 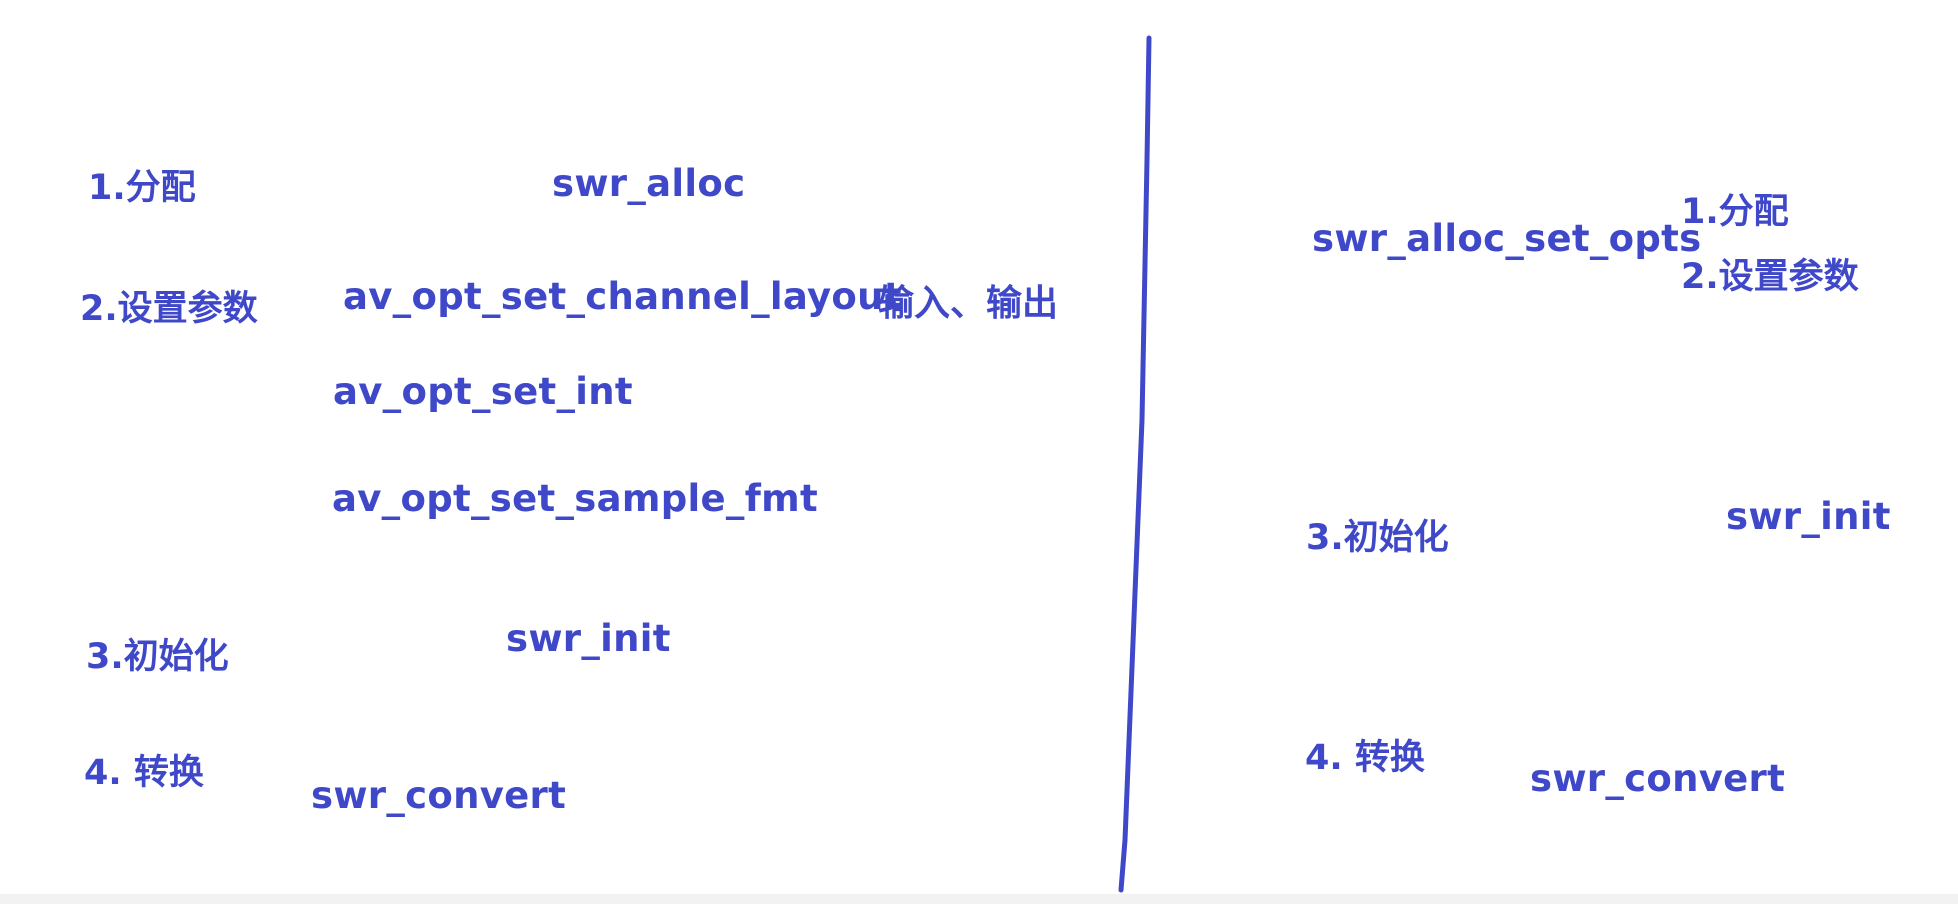 I want to click on bottom-strip, so click(x=979, y=899).